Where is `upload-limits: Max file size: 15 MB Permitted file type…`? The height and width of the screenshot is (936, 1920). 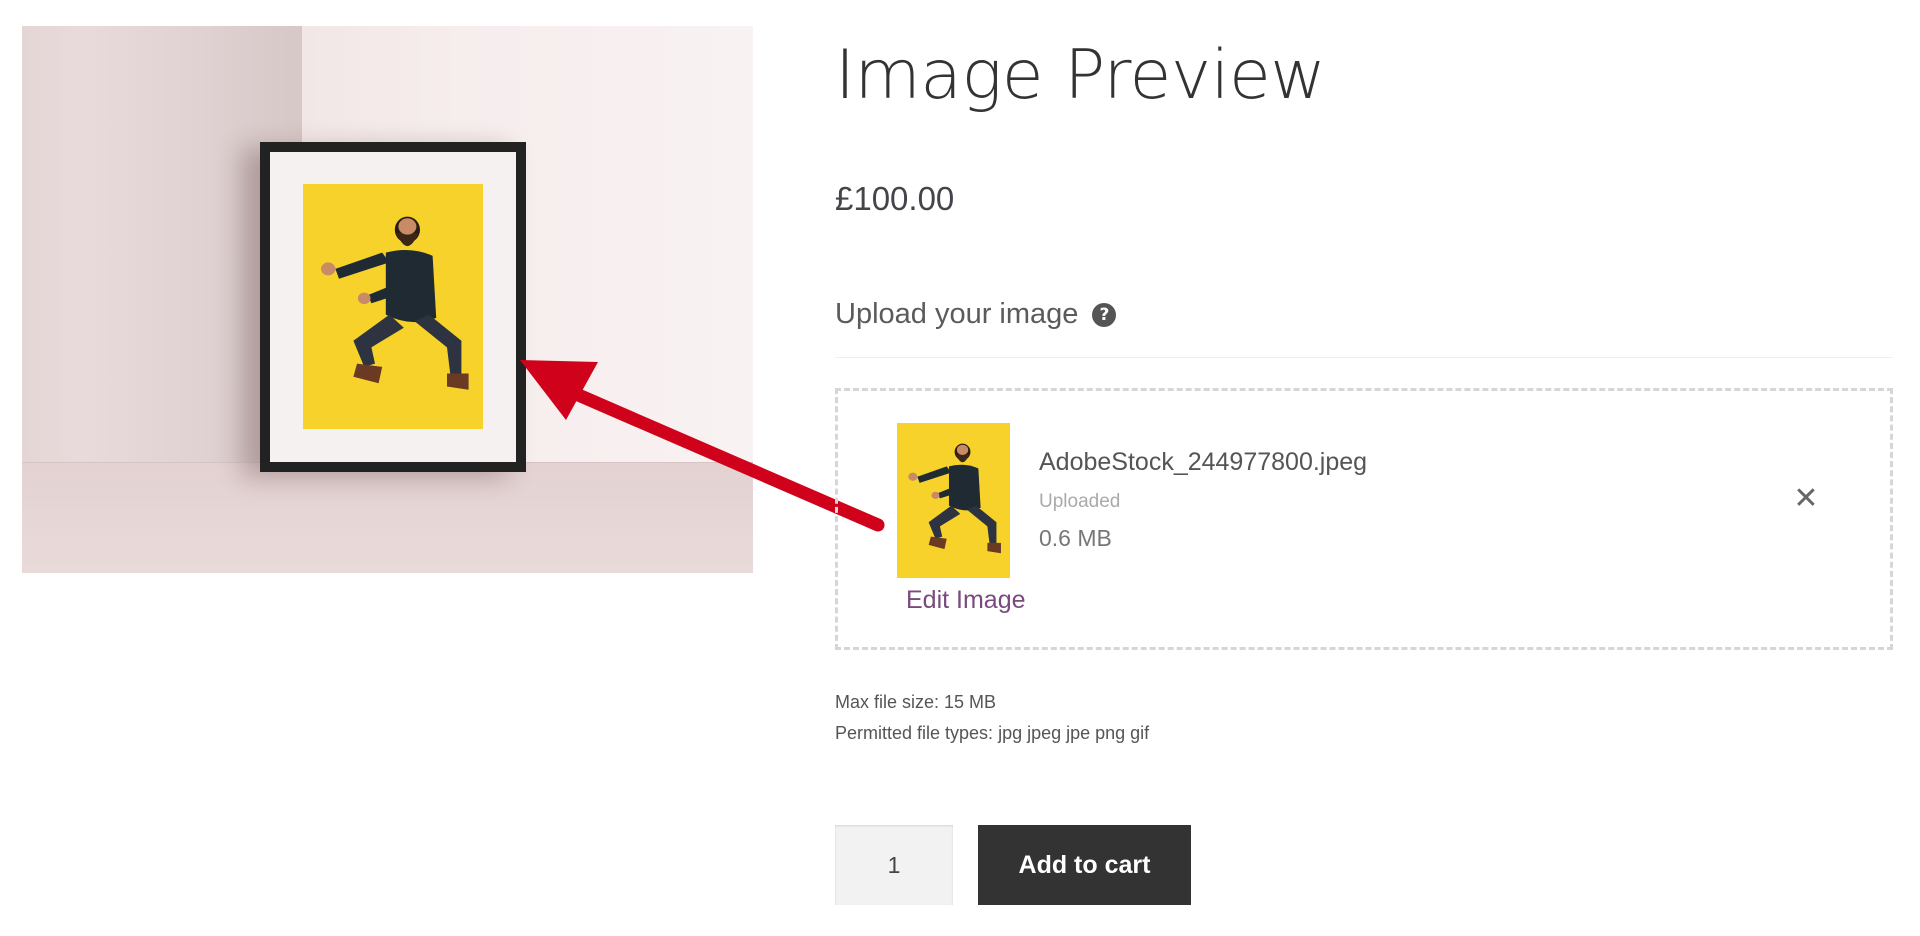
upload-limits: Max file size: 15 MB Permitted file type… is located at coordinates (992, 718).